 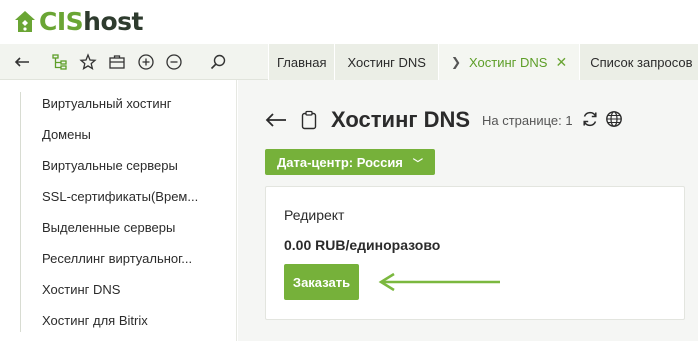 What do you see at coordinates (340, 162) in the screenshot?
I see `datacenter-label: Дата-центр: Россия` at bounding box center [340, 162].